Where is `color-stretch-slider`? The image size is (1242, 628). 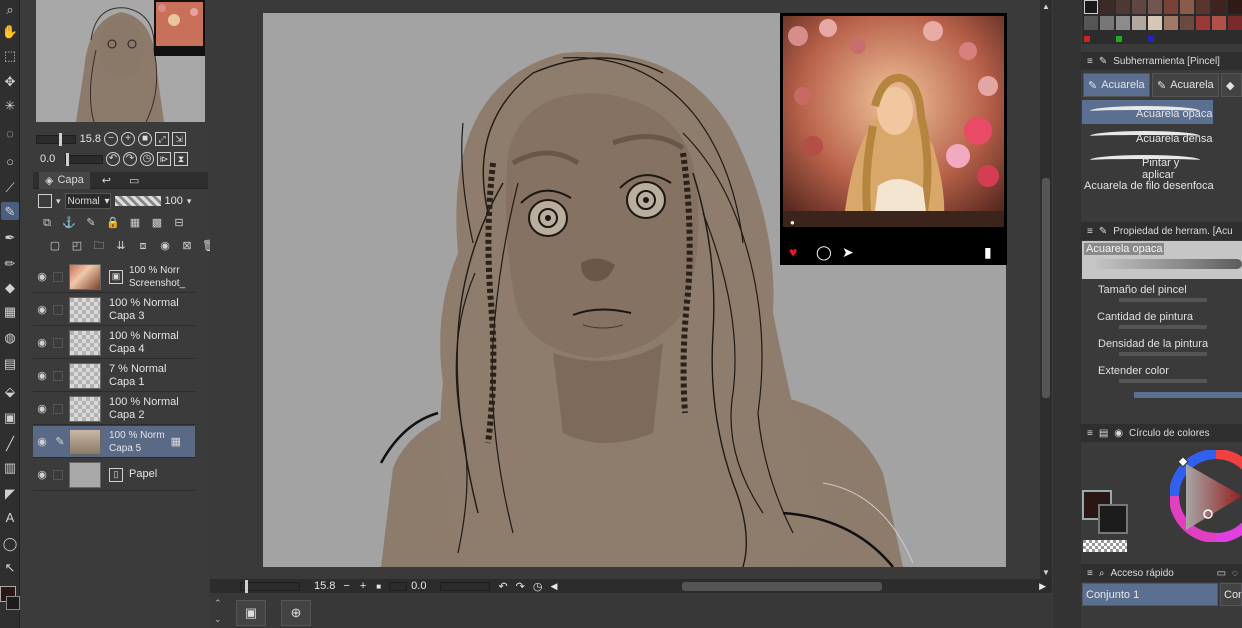 color-stretch-slider is located at coordinates (1163, 381).